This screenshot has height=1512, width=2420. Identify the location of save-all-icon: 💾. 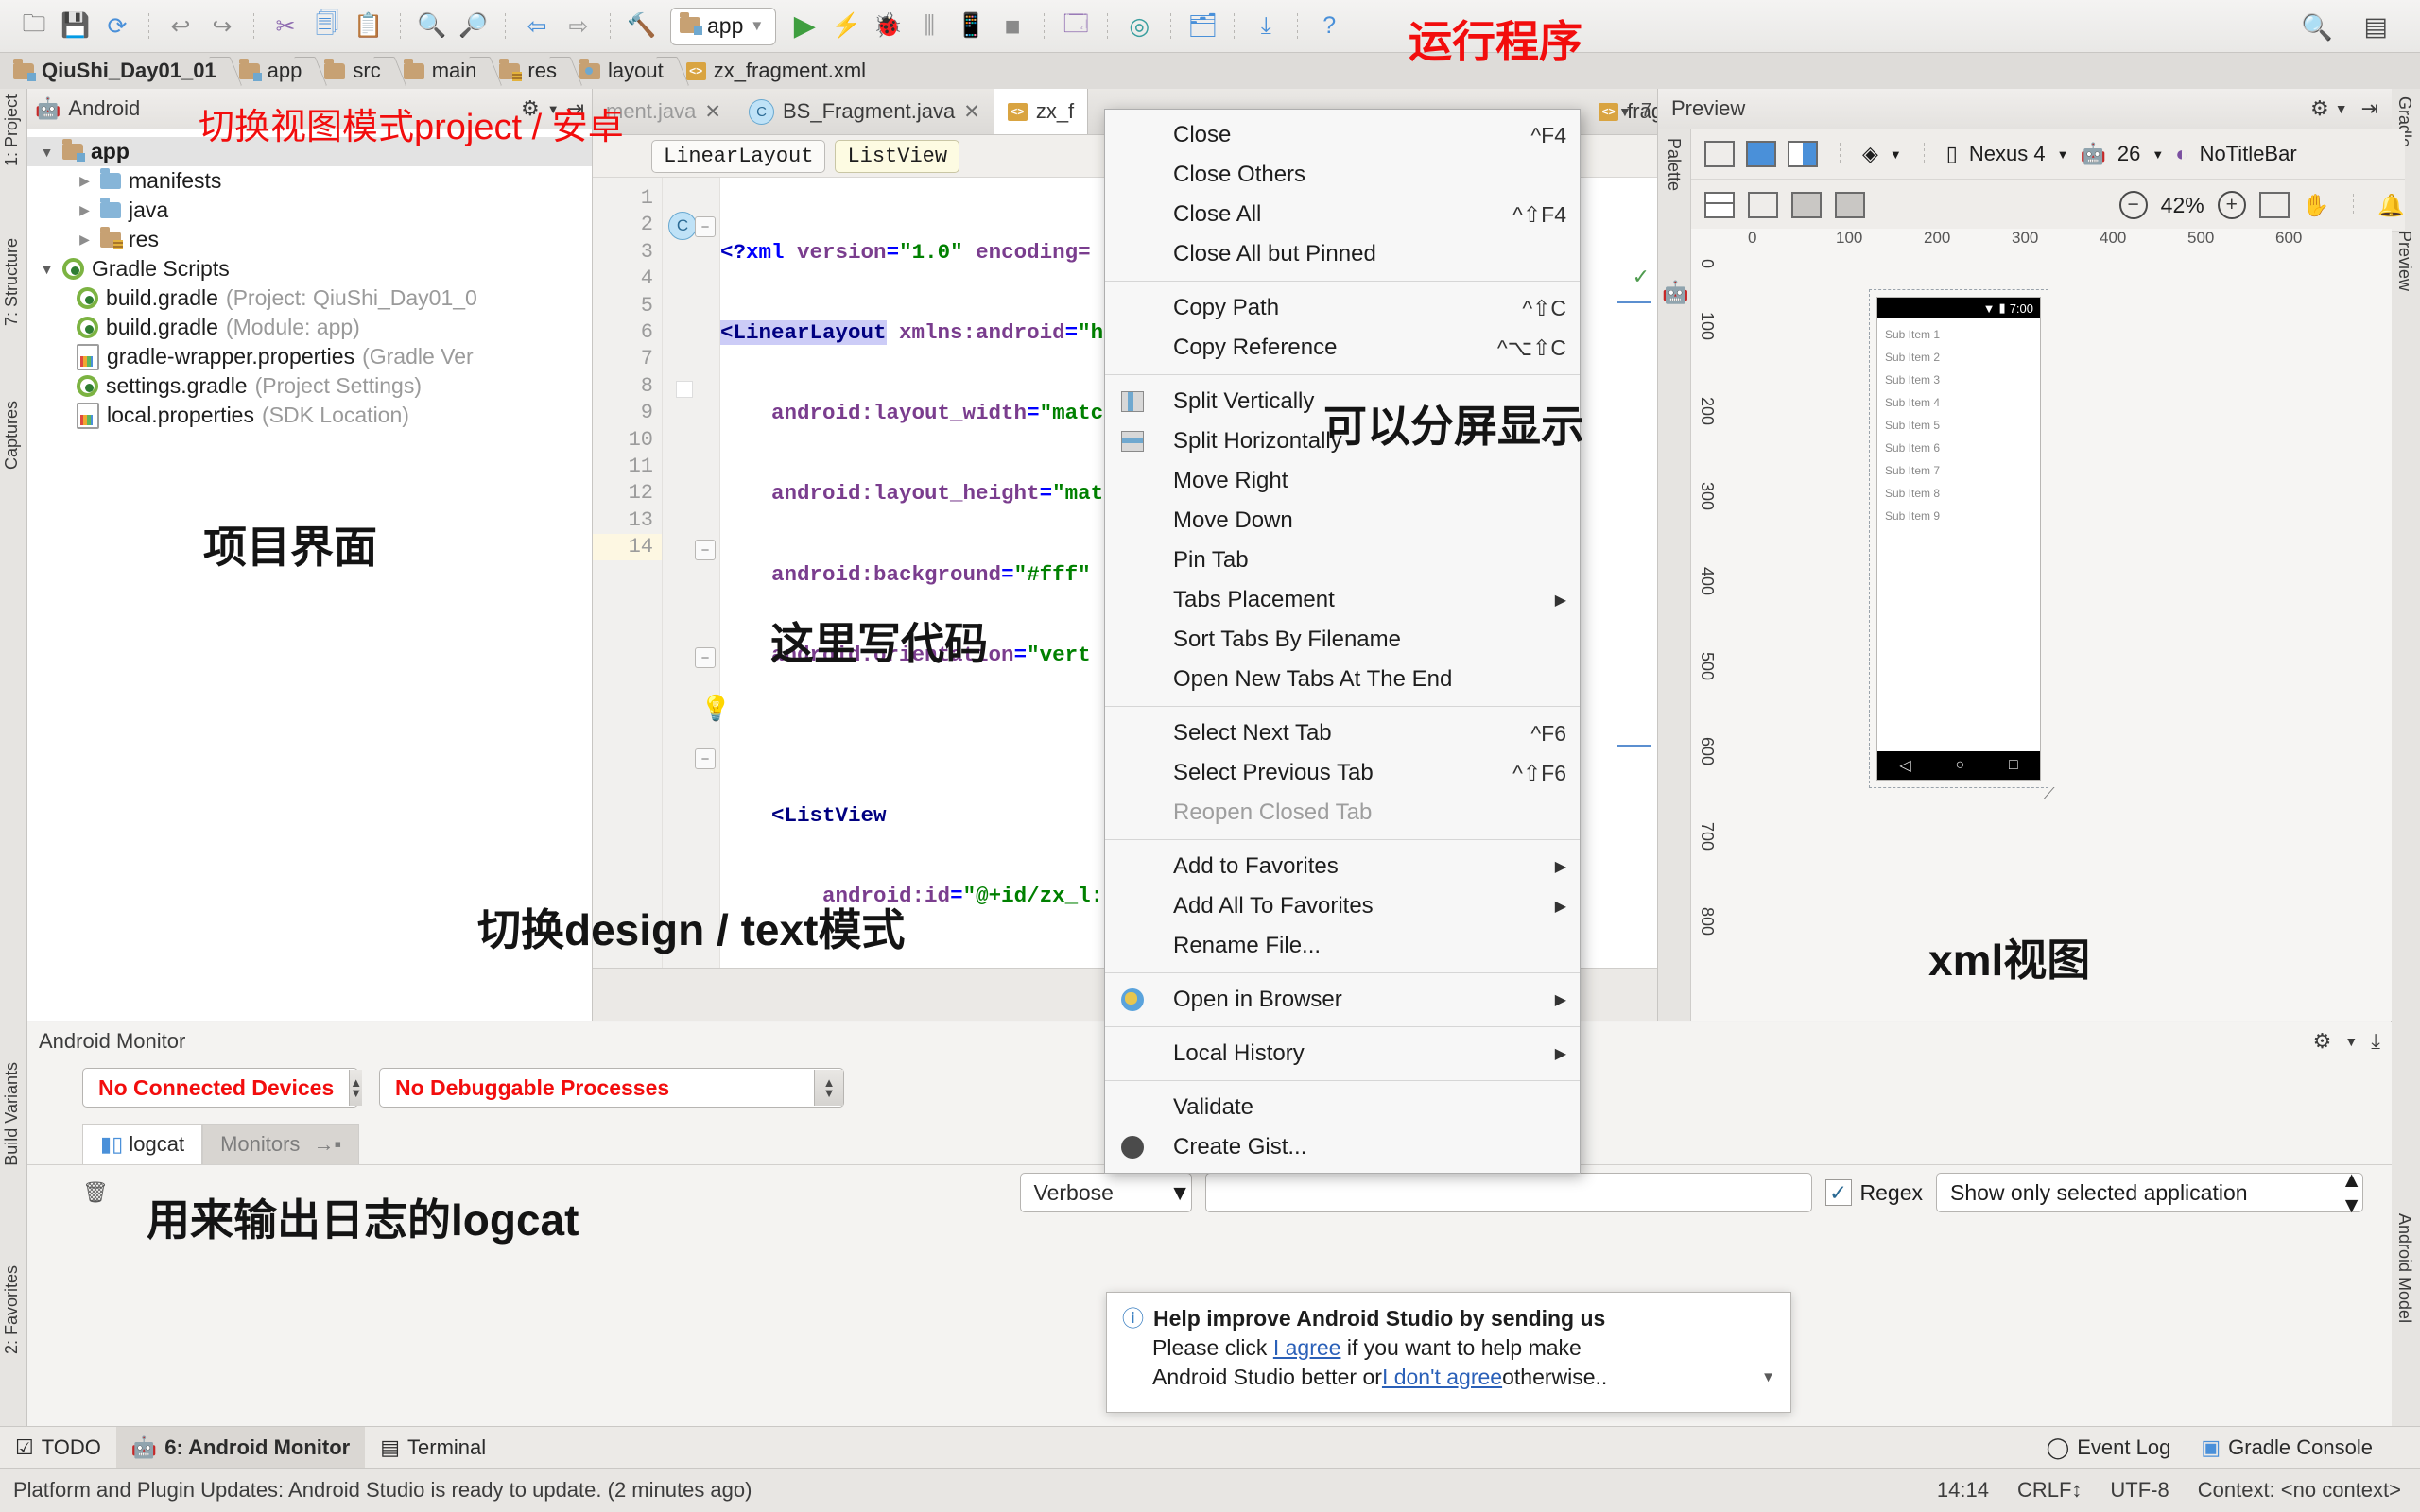
(75, 26).